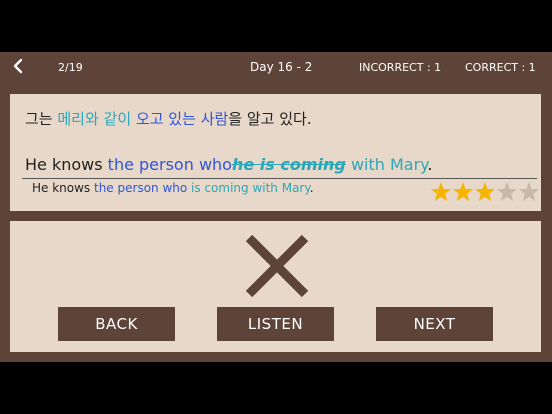 The image size is (552, 414). I want to click on star-rating, so click(485, 192).